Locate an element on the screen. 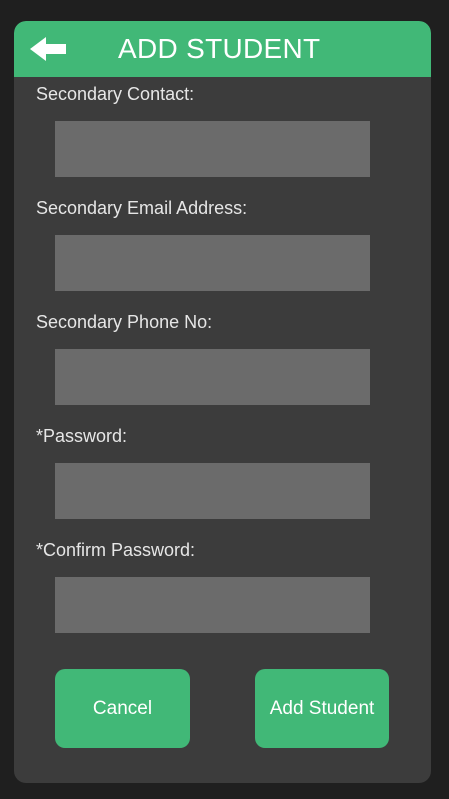  back-button is located at coordinates (50, 49).